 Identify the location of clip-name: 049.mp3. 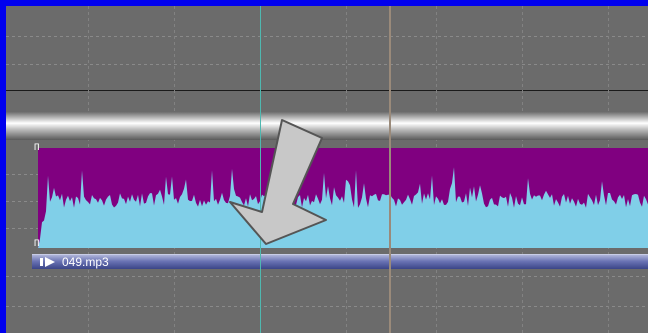
(85, 262).